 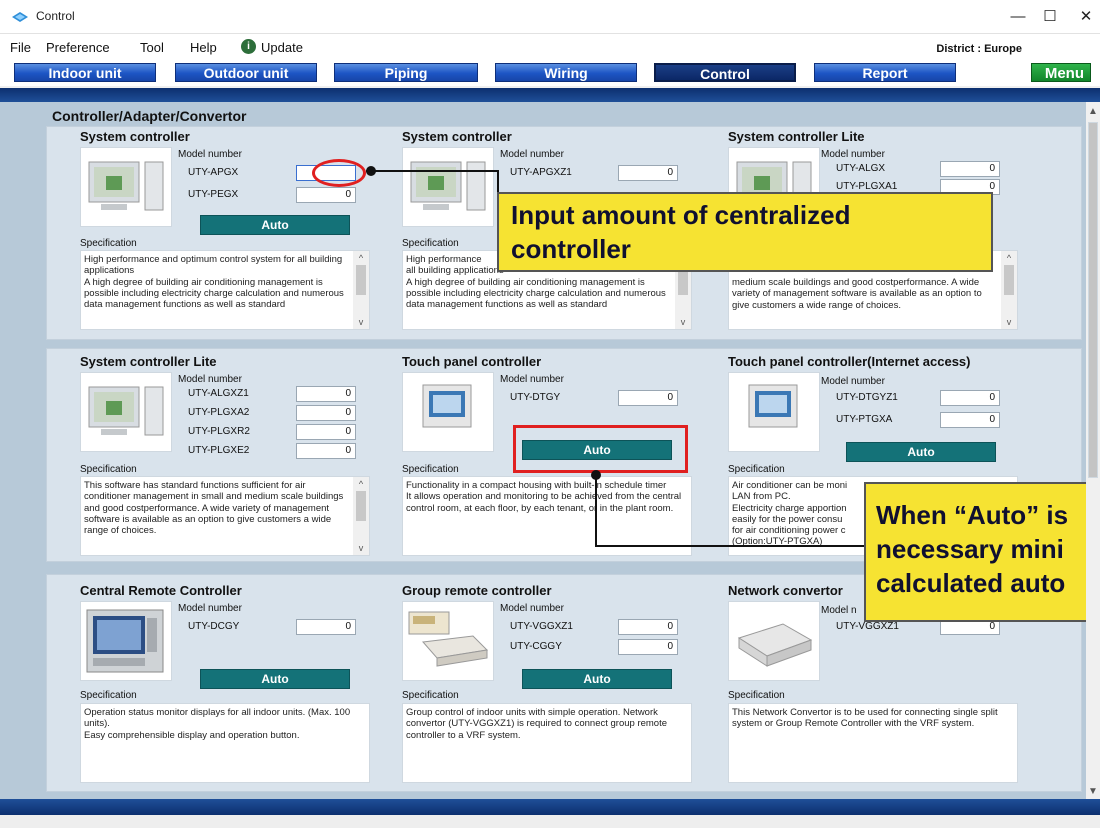 I want to click on highlight-auto-ring, so click(x=600, y=449).